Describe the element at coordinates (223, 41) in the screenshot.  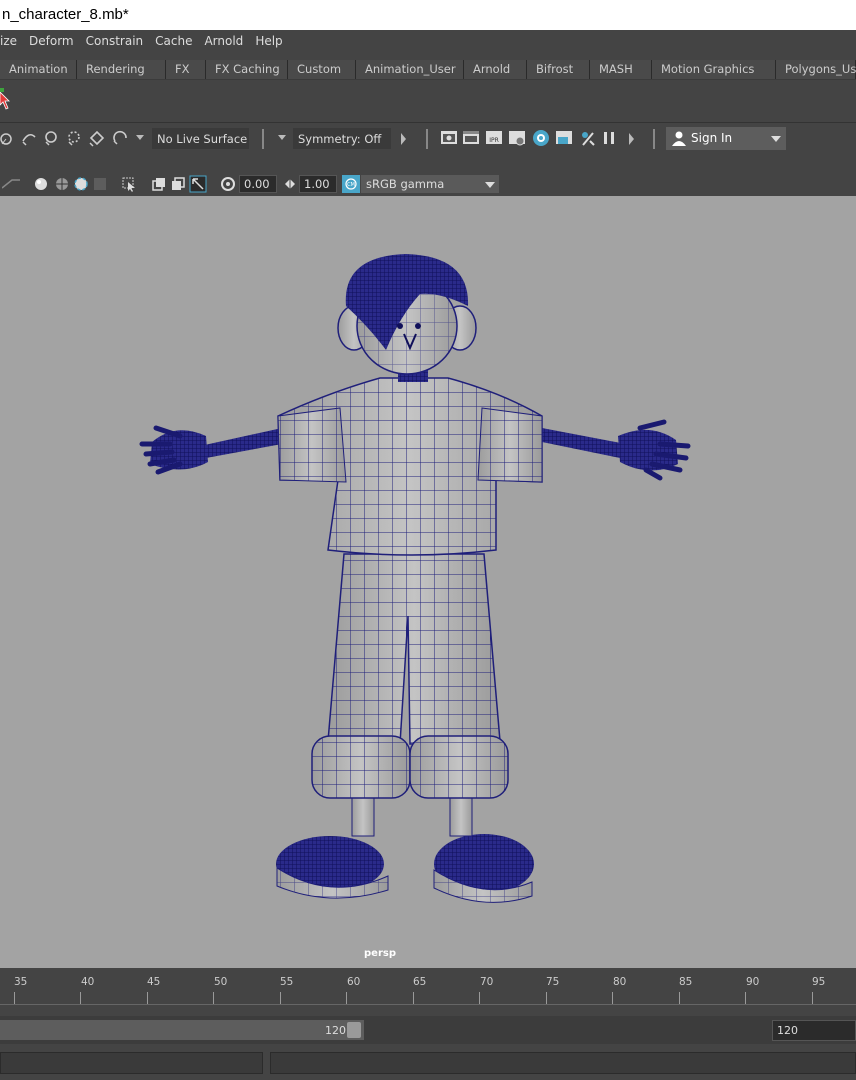
I see `menu-item-arnold: Arnold` at that location.